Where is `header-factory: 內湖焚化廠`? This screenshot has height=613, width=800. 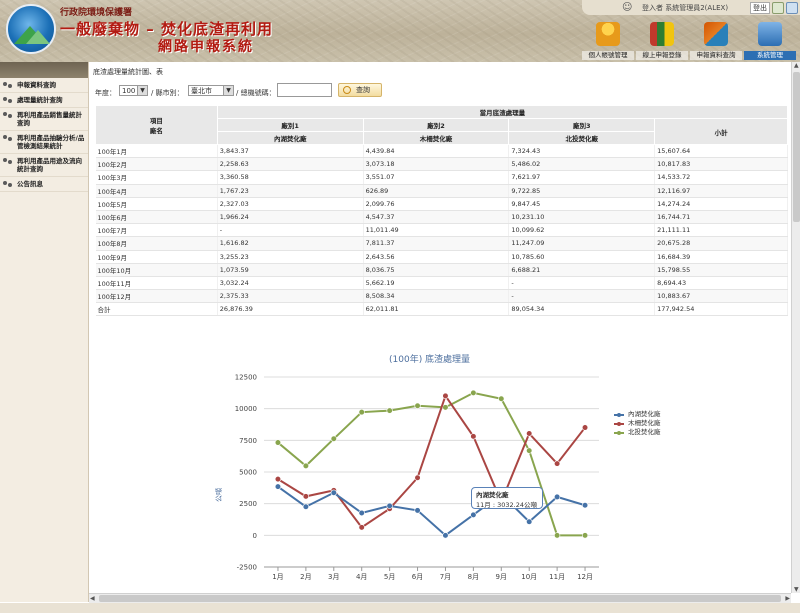
header-factory: 內湖焚化廠 is located at coordinates (290, 138).